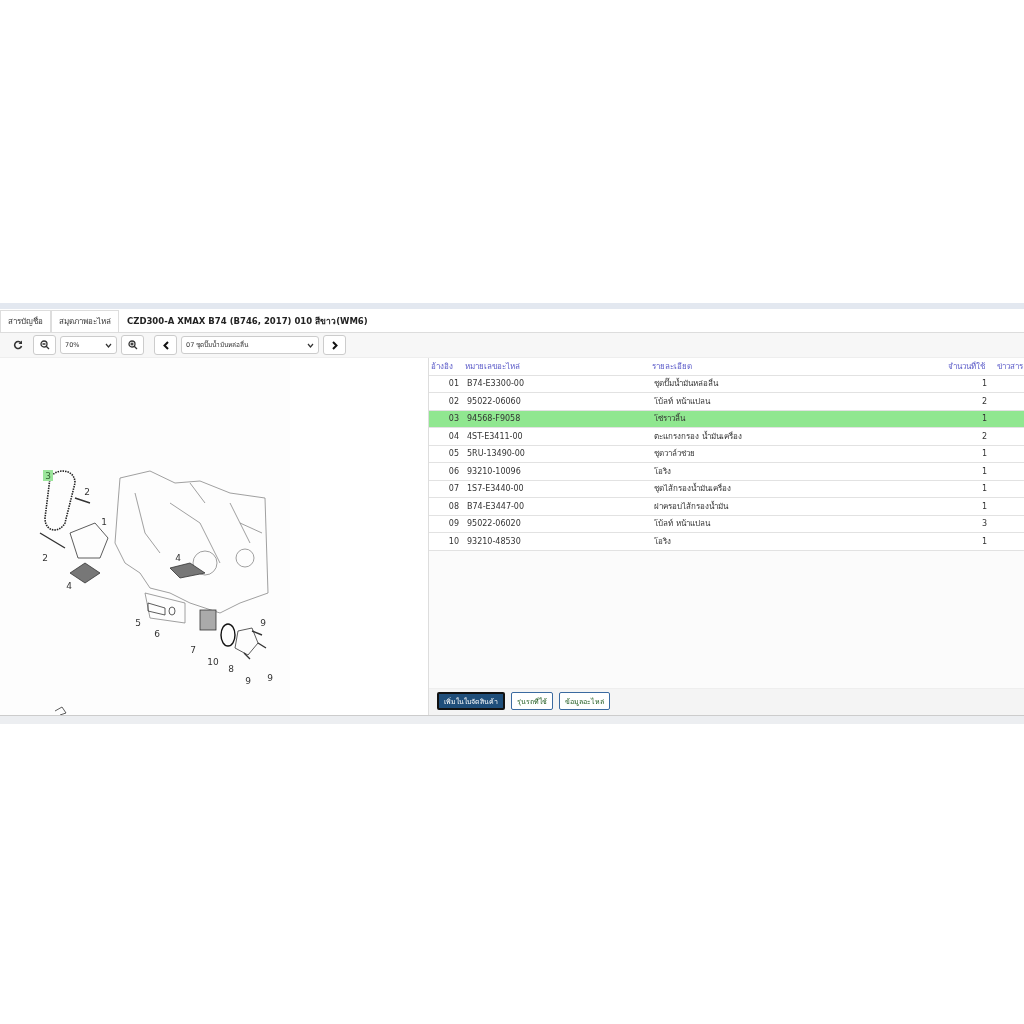 This screenshot has height=1024, width=1024. What do you see at coordinates (494, 541) in the screenshot?
I see `table-cell-text: 93210-48530` at bounding box center [494, 541].